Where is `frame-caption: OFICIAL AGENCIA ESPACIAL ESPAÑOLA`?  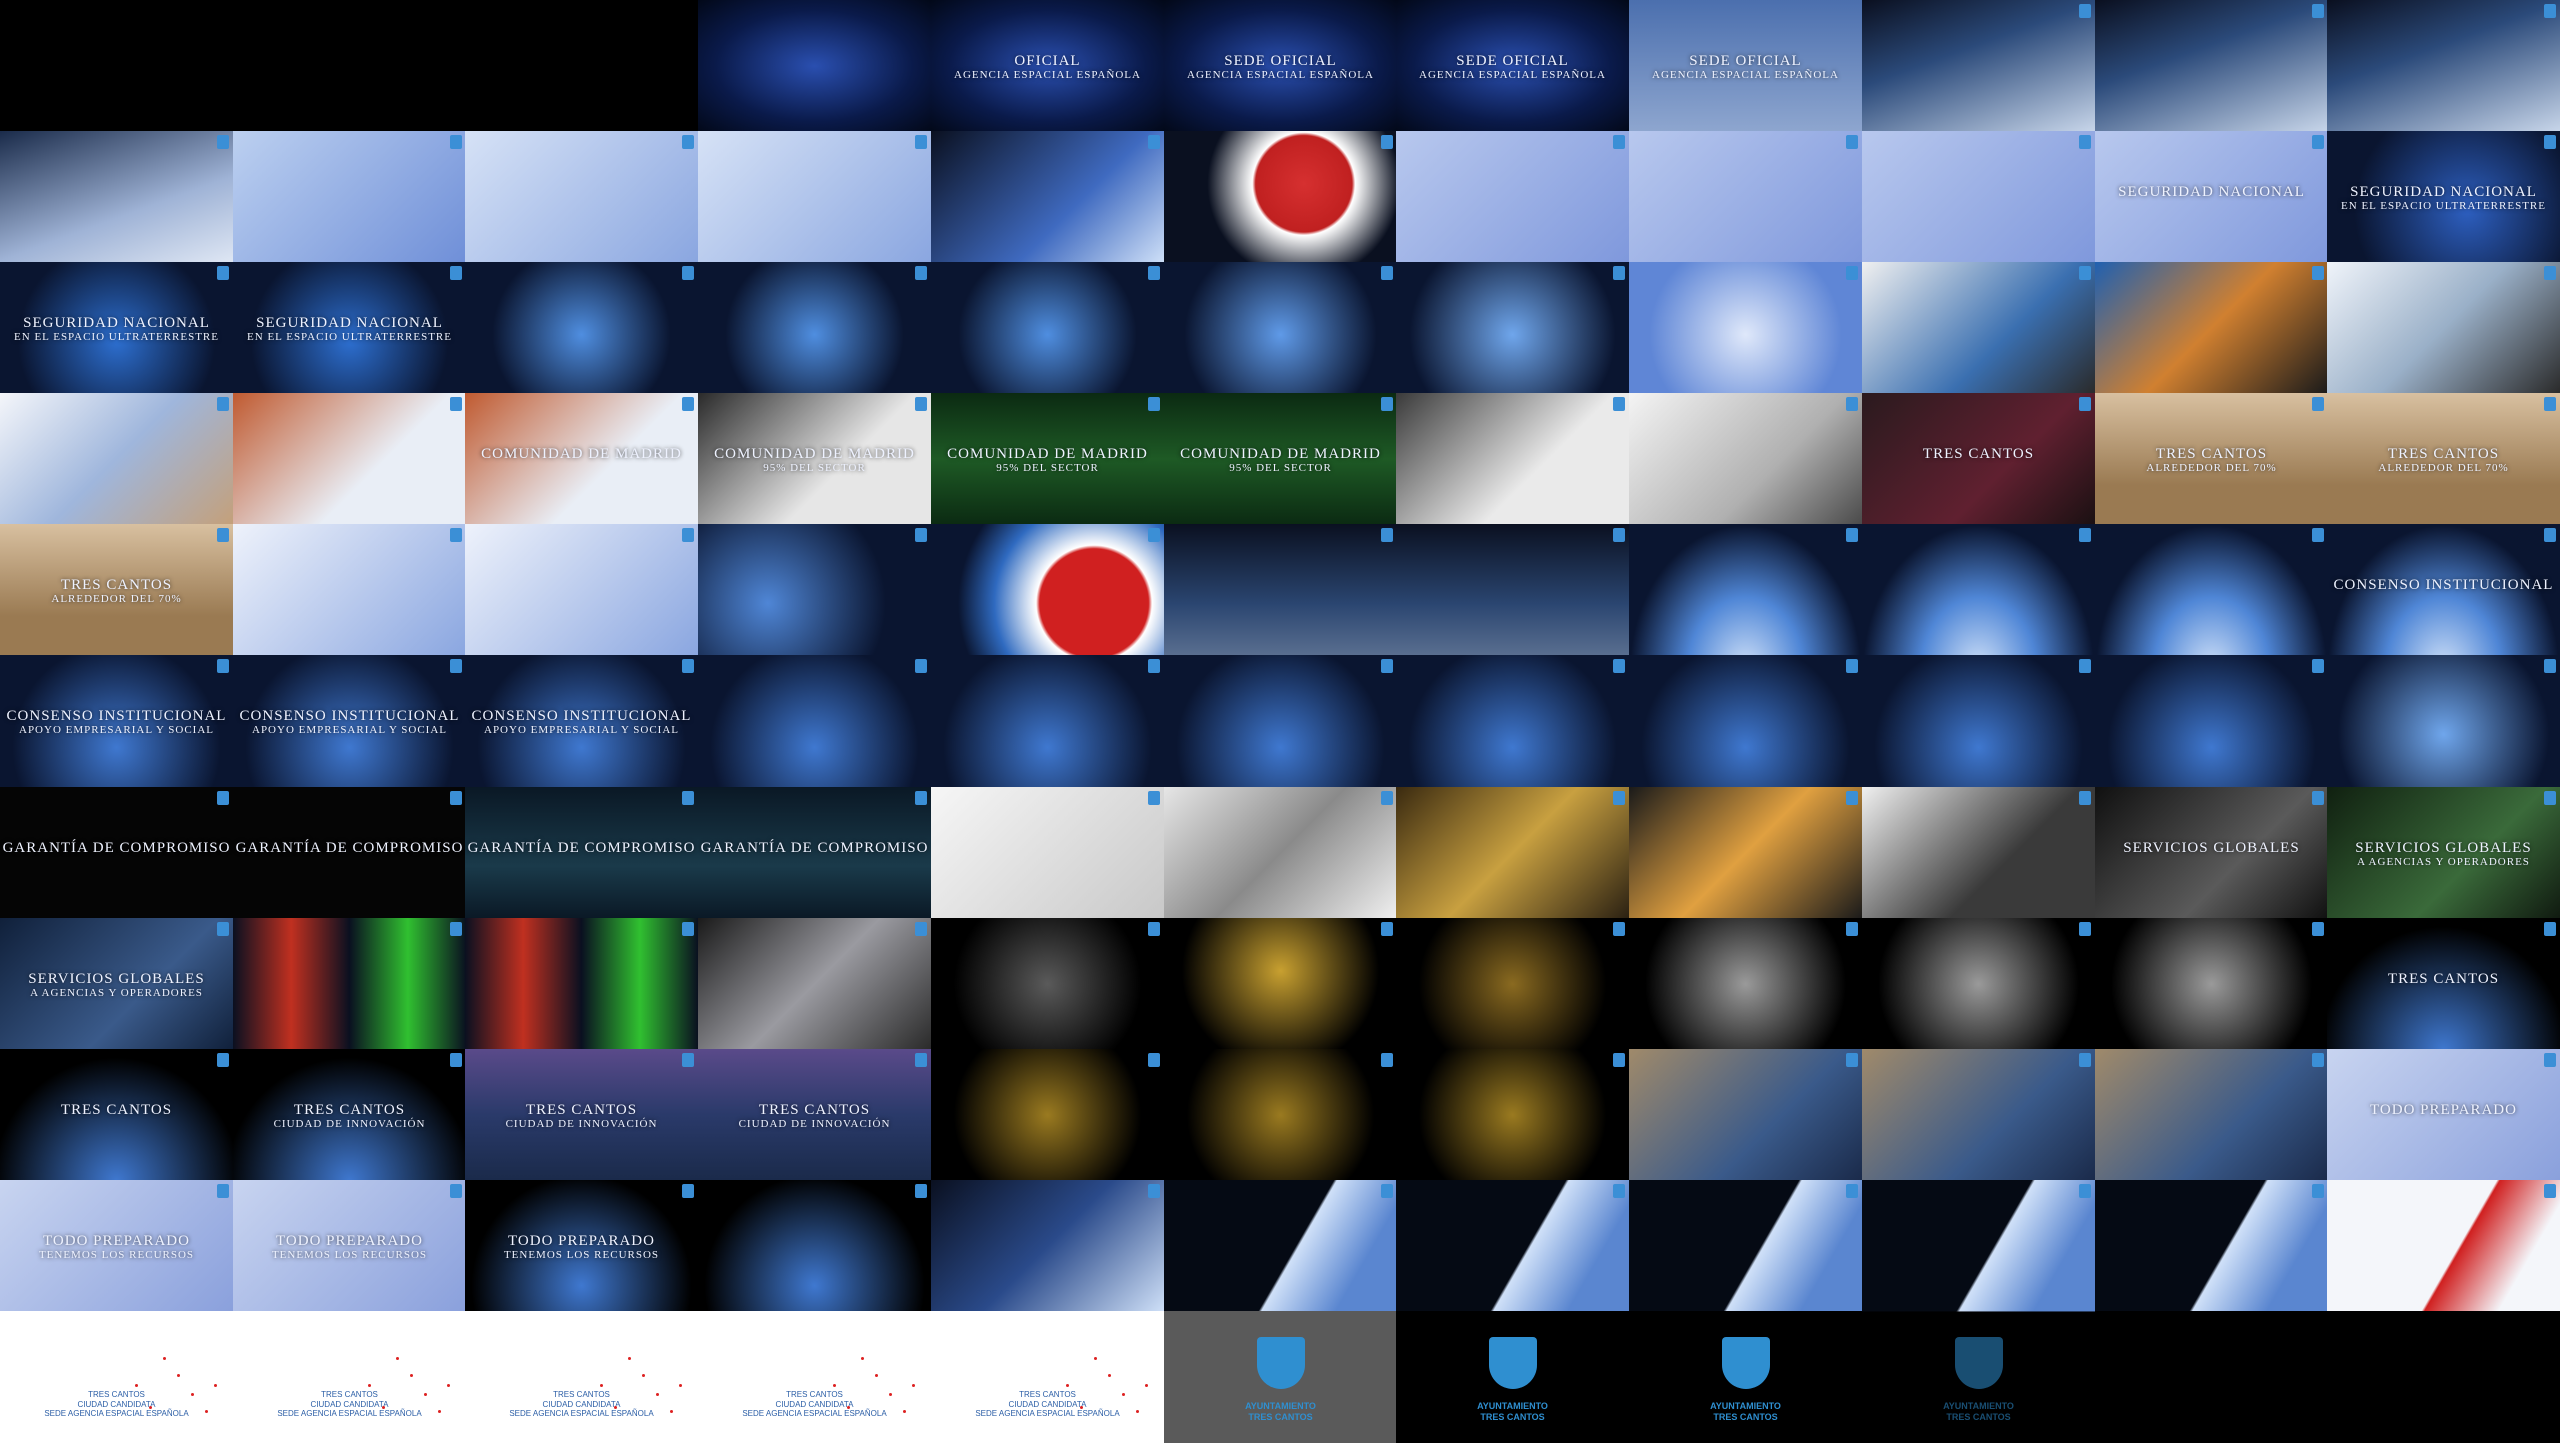
frame-caption: OFICIAL AGENCIA ESPACIAL ESPAÑOLA is located at coordinates (1047, 67).